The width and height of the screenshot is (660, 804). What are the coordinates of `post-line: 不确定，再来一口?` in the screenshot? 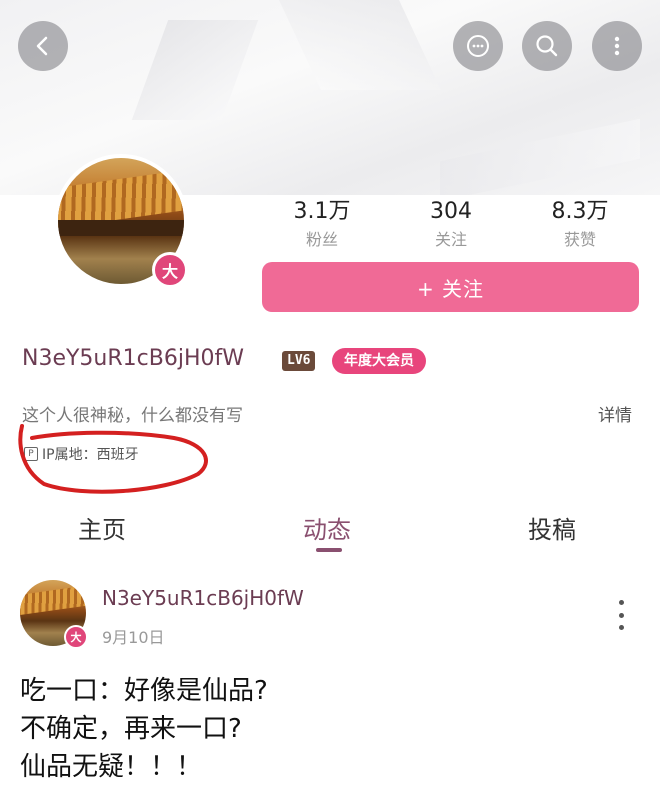 It's located at (131, 729).